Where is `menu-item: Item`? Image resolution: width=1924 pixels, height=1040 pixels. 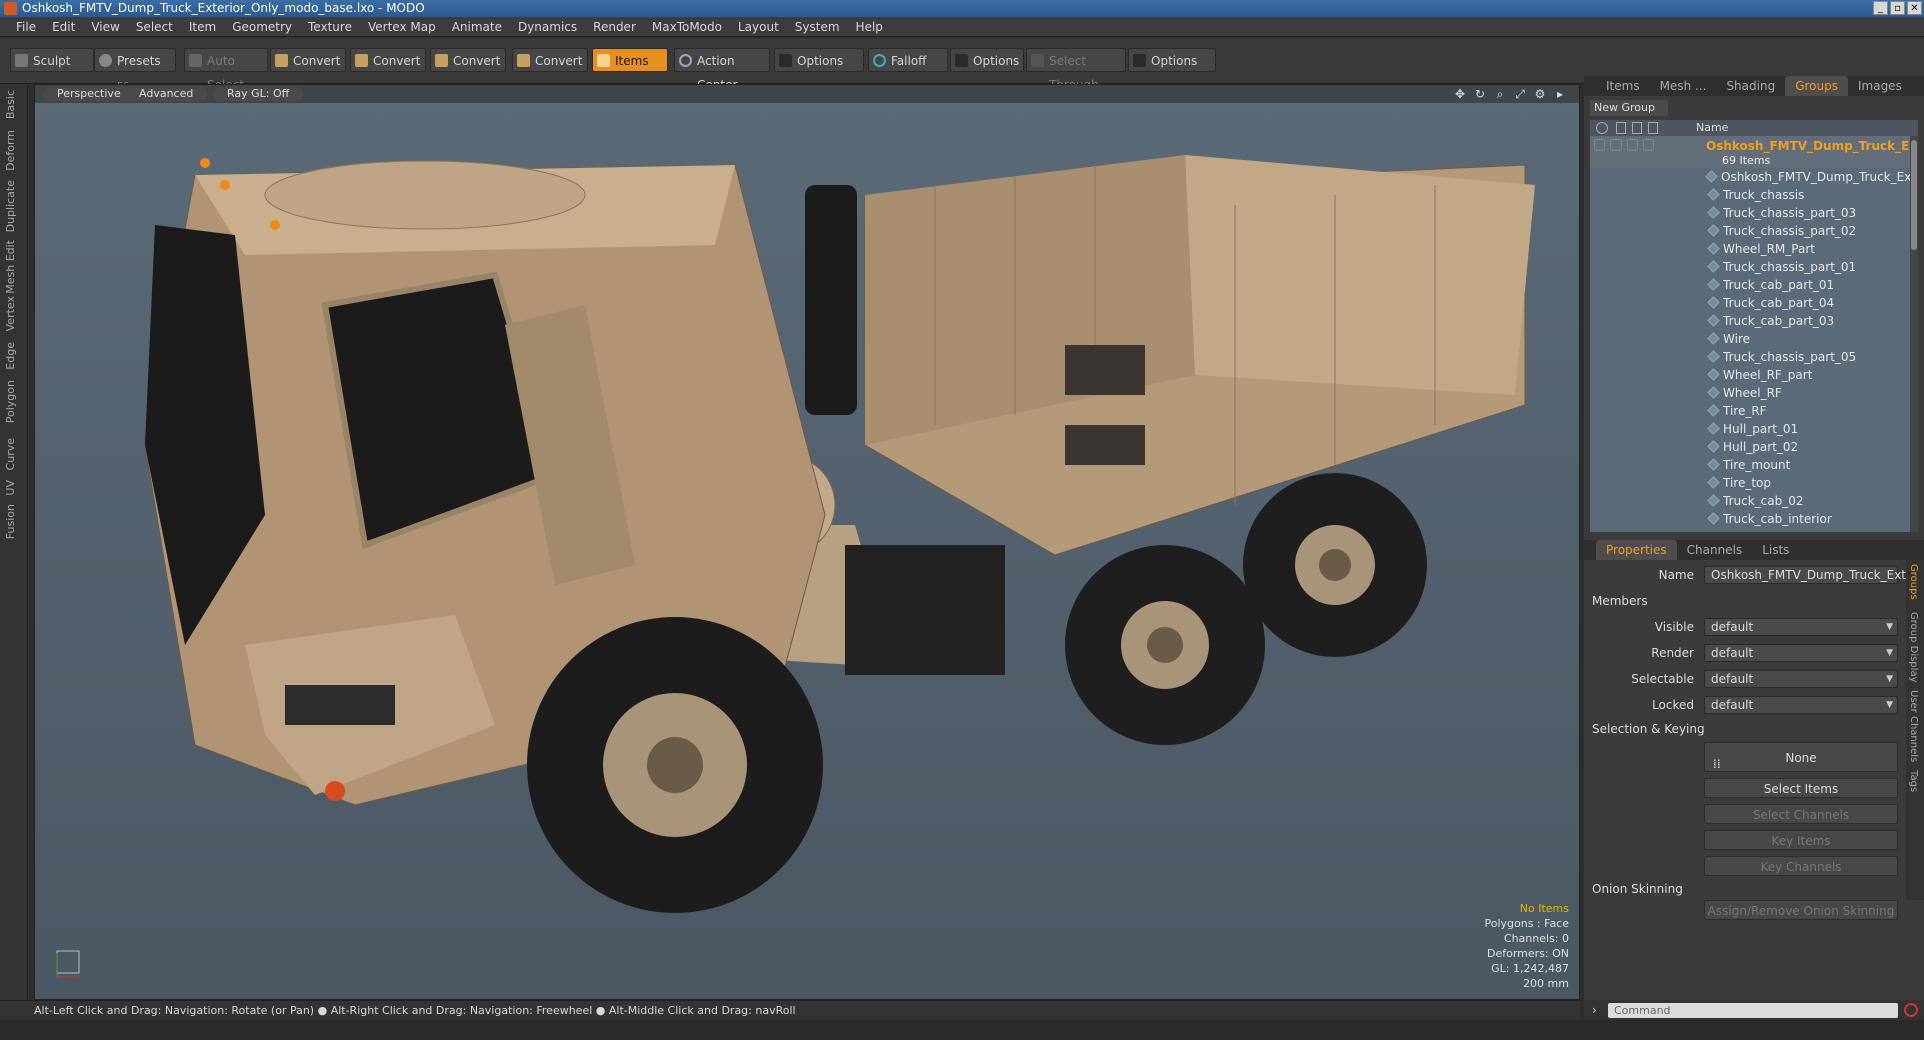 menu-item: Item is located at coordinates (202, 26).